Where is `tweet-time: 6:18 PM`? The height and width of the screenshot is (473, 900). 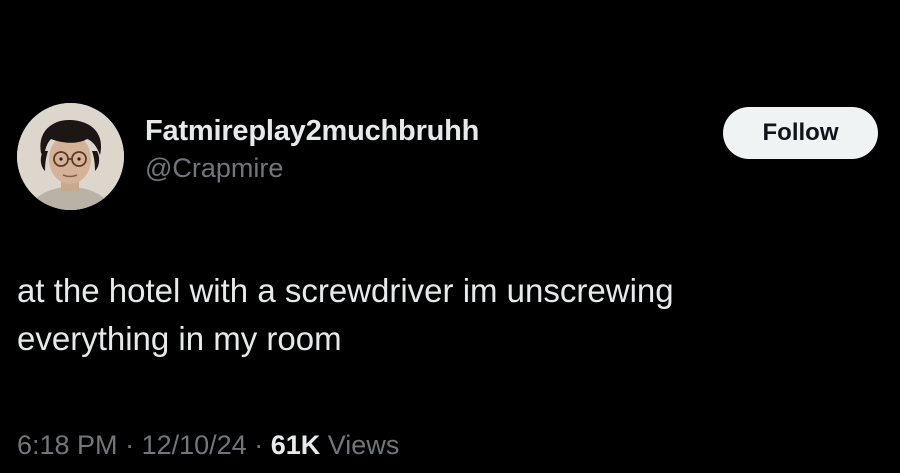 tweet-time: 6:18 PM is located at coordinates (67, 445).